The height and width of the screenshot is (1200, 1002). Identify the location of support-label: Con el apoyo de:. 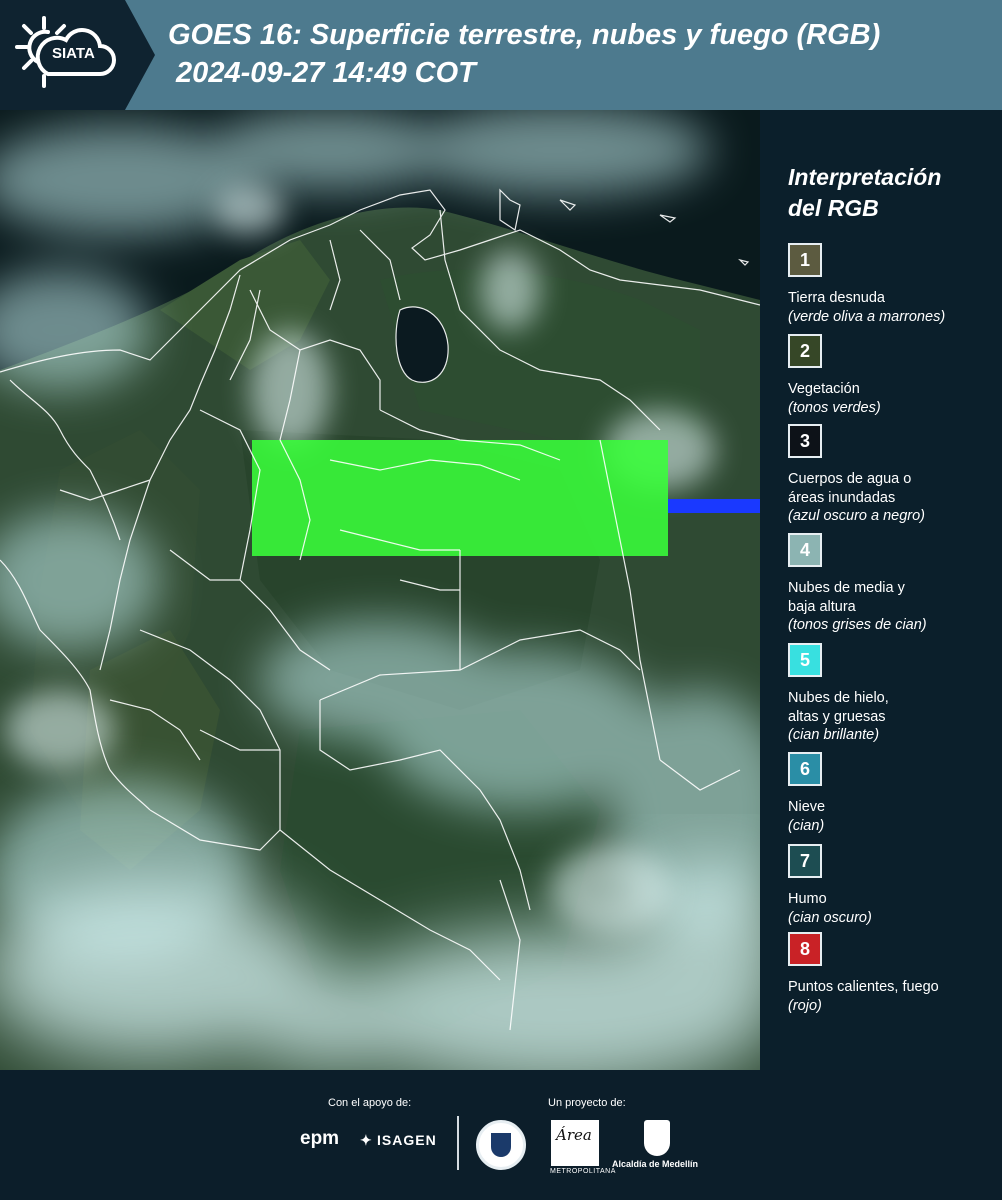
(370, 1103).